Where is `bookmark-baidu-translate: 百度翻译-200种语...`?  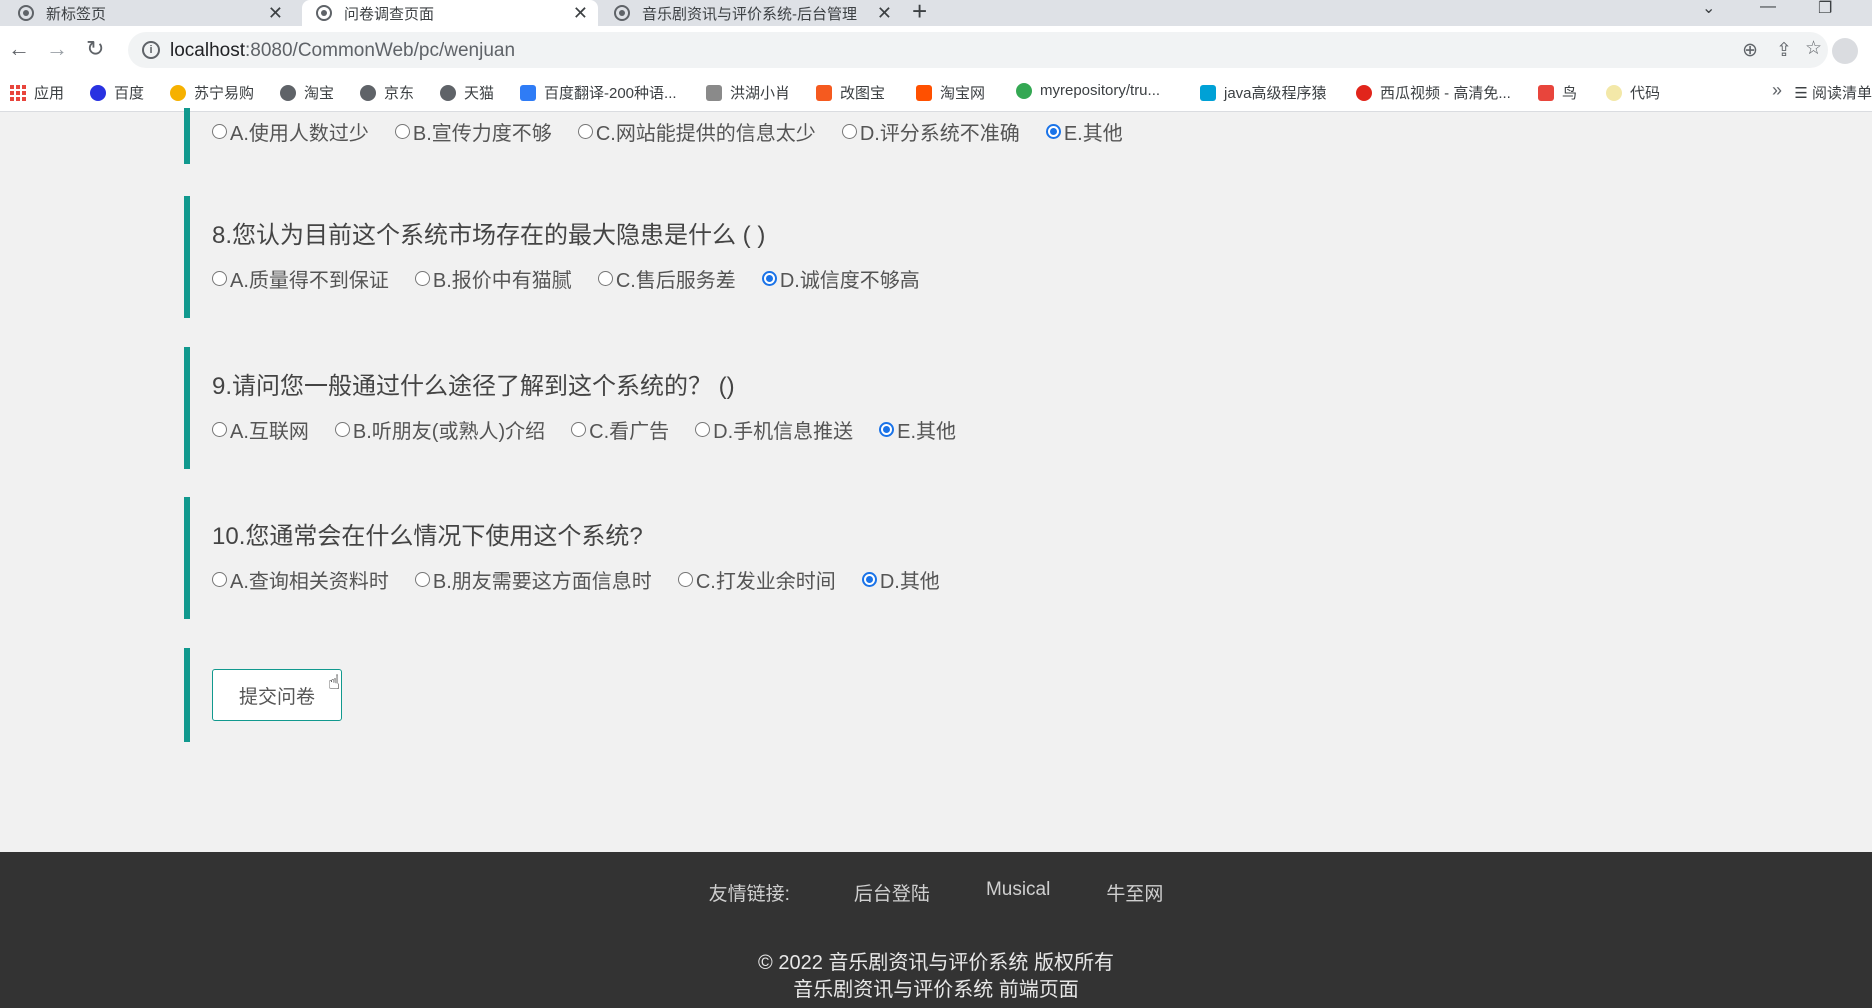
bookmark-baidu-translate: 百度翻译-200种语... is located at coordinates (598, 92).